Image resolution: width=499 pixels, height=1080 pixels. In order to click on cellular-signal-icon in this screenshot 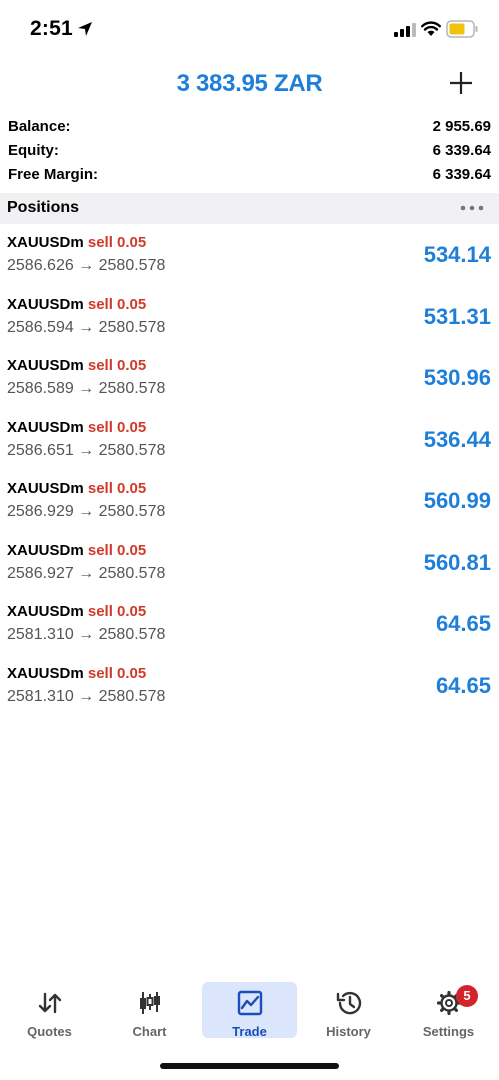, I will do `click(405, 30)`.